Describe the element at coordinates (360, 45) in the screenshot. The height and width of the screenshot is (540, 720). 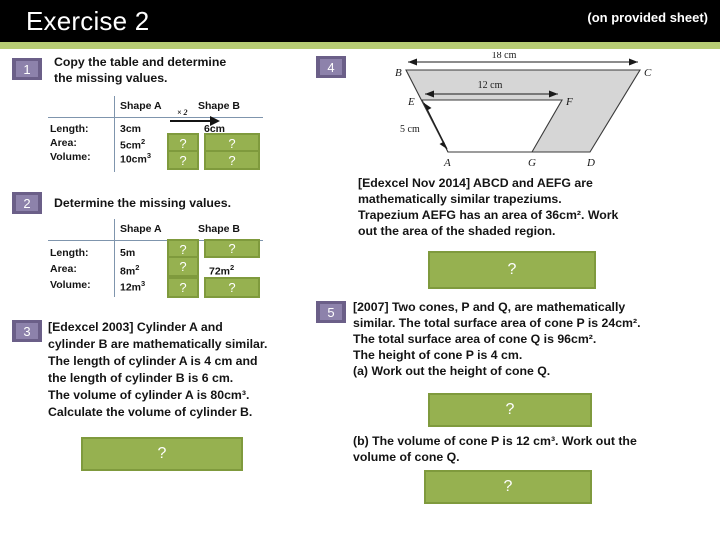
I see `header-divider` at that location.